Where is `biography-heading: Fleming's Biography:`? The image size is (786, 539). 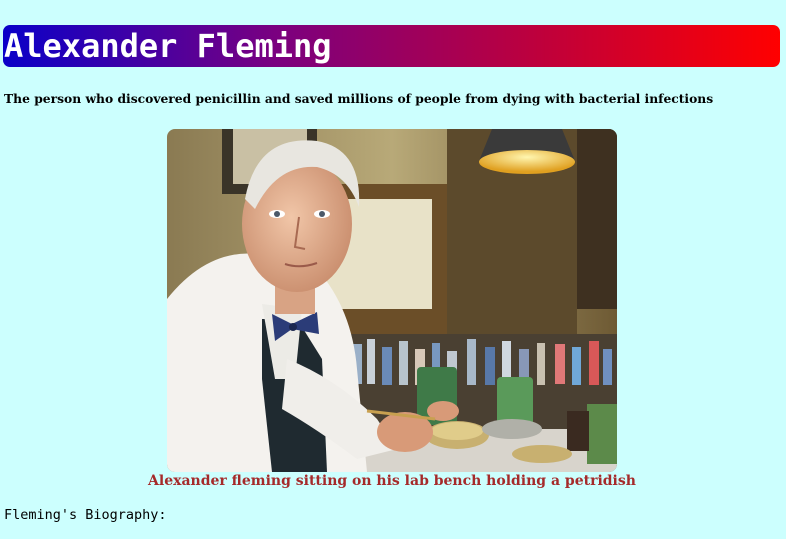
biography-heading: Fleming's Biography: is located at coordinates (85, 515).